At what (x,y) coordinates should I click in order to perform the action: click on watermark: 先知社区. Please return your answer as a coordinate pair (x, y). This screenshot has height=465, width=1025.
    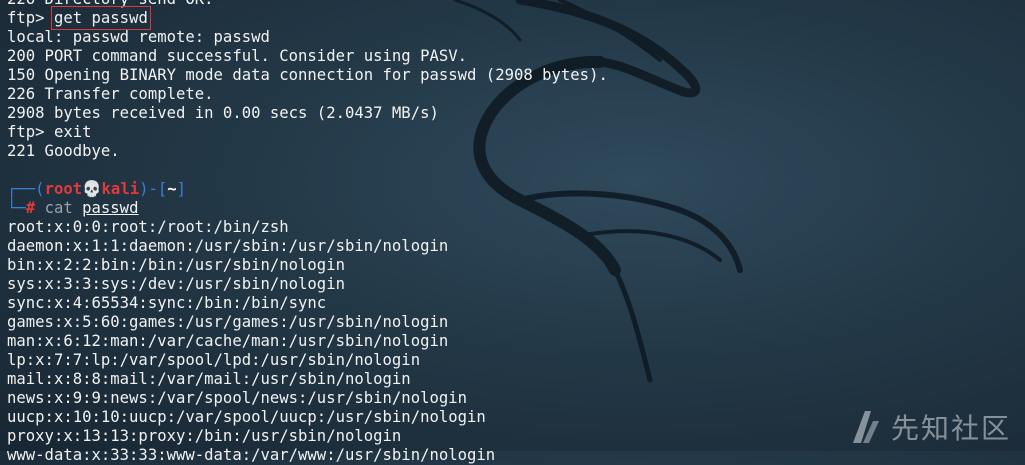
    Looking at the image, I should click on (930, 427).